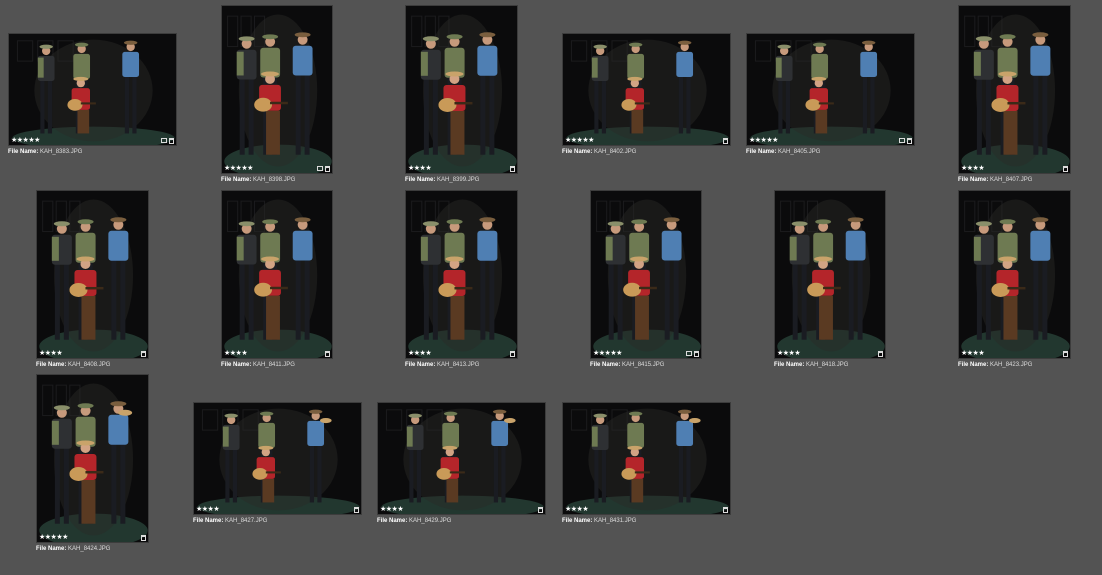 The image size is (1102, 575). I want to click on thumbnail-cell: ★★★★ File Name: KAH_8411.JPG, so click(277, 280).